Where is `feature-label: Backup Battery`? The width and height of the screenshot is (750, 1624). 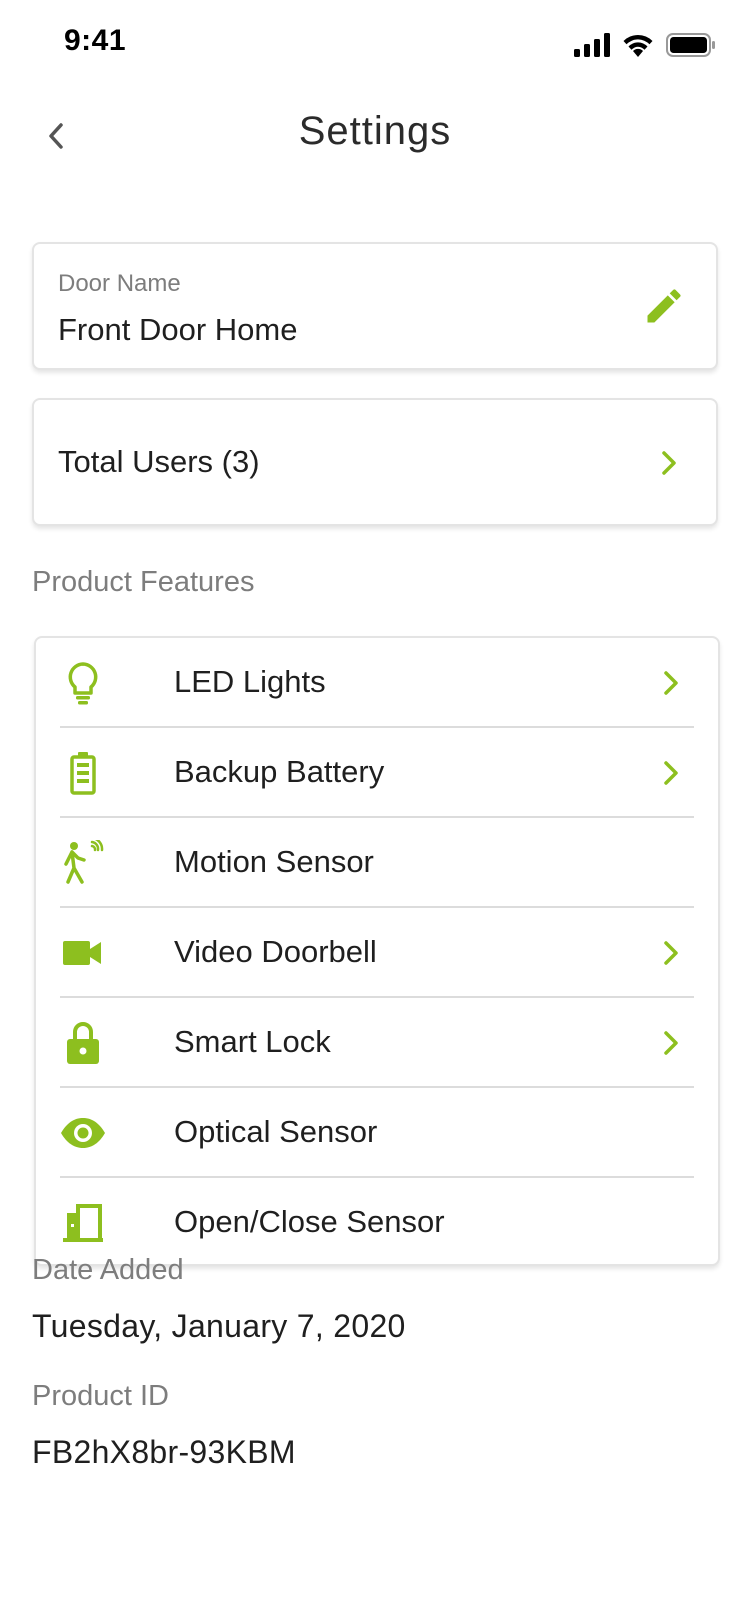
feature-label: Backup Battery is located at coordinates (279, 771).